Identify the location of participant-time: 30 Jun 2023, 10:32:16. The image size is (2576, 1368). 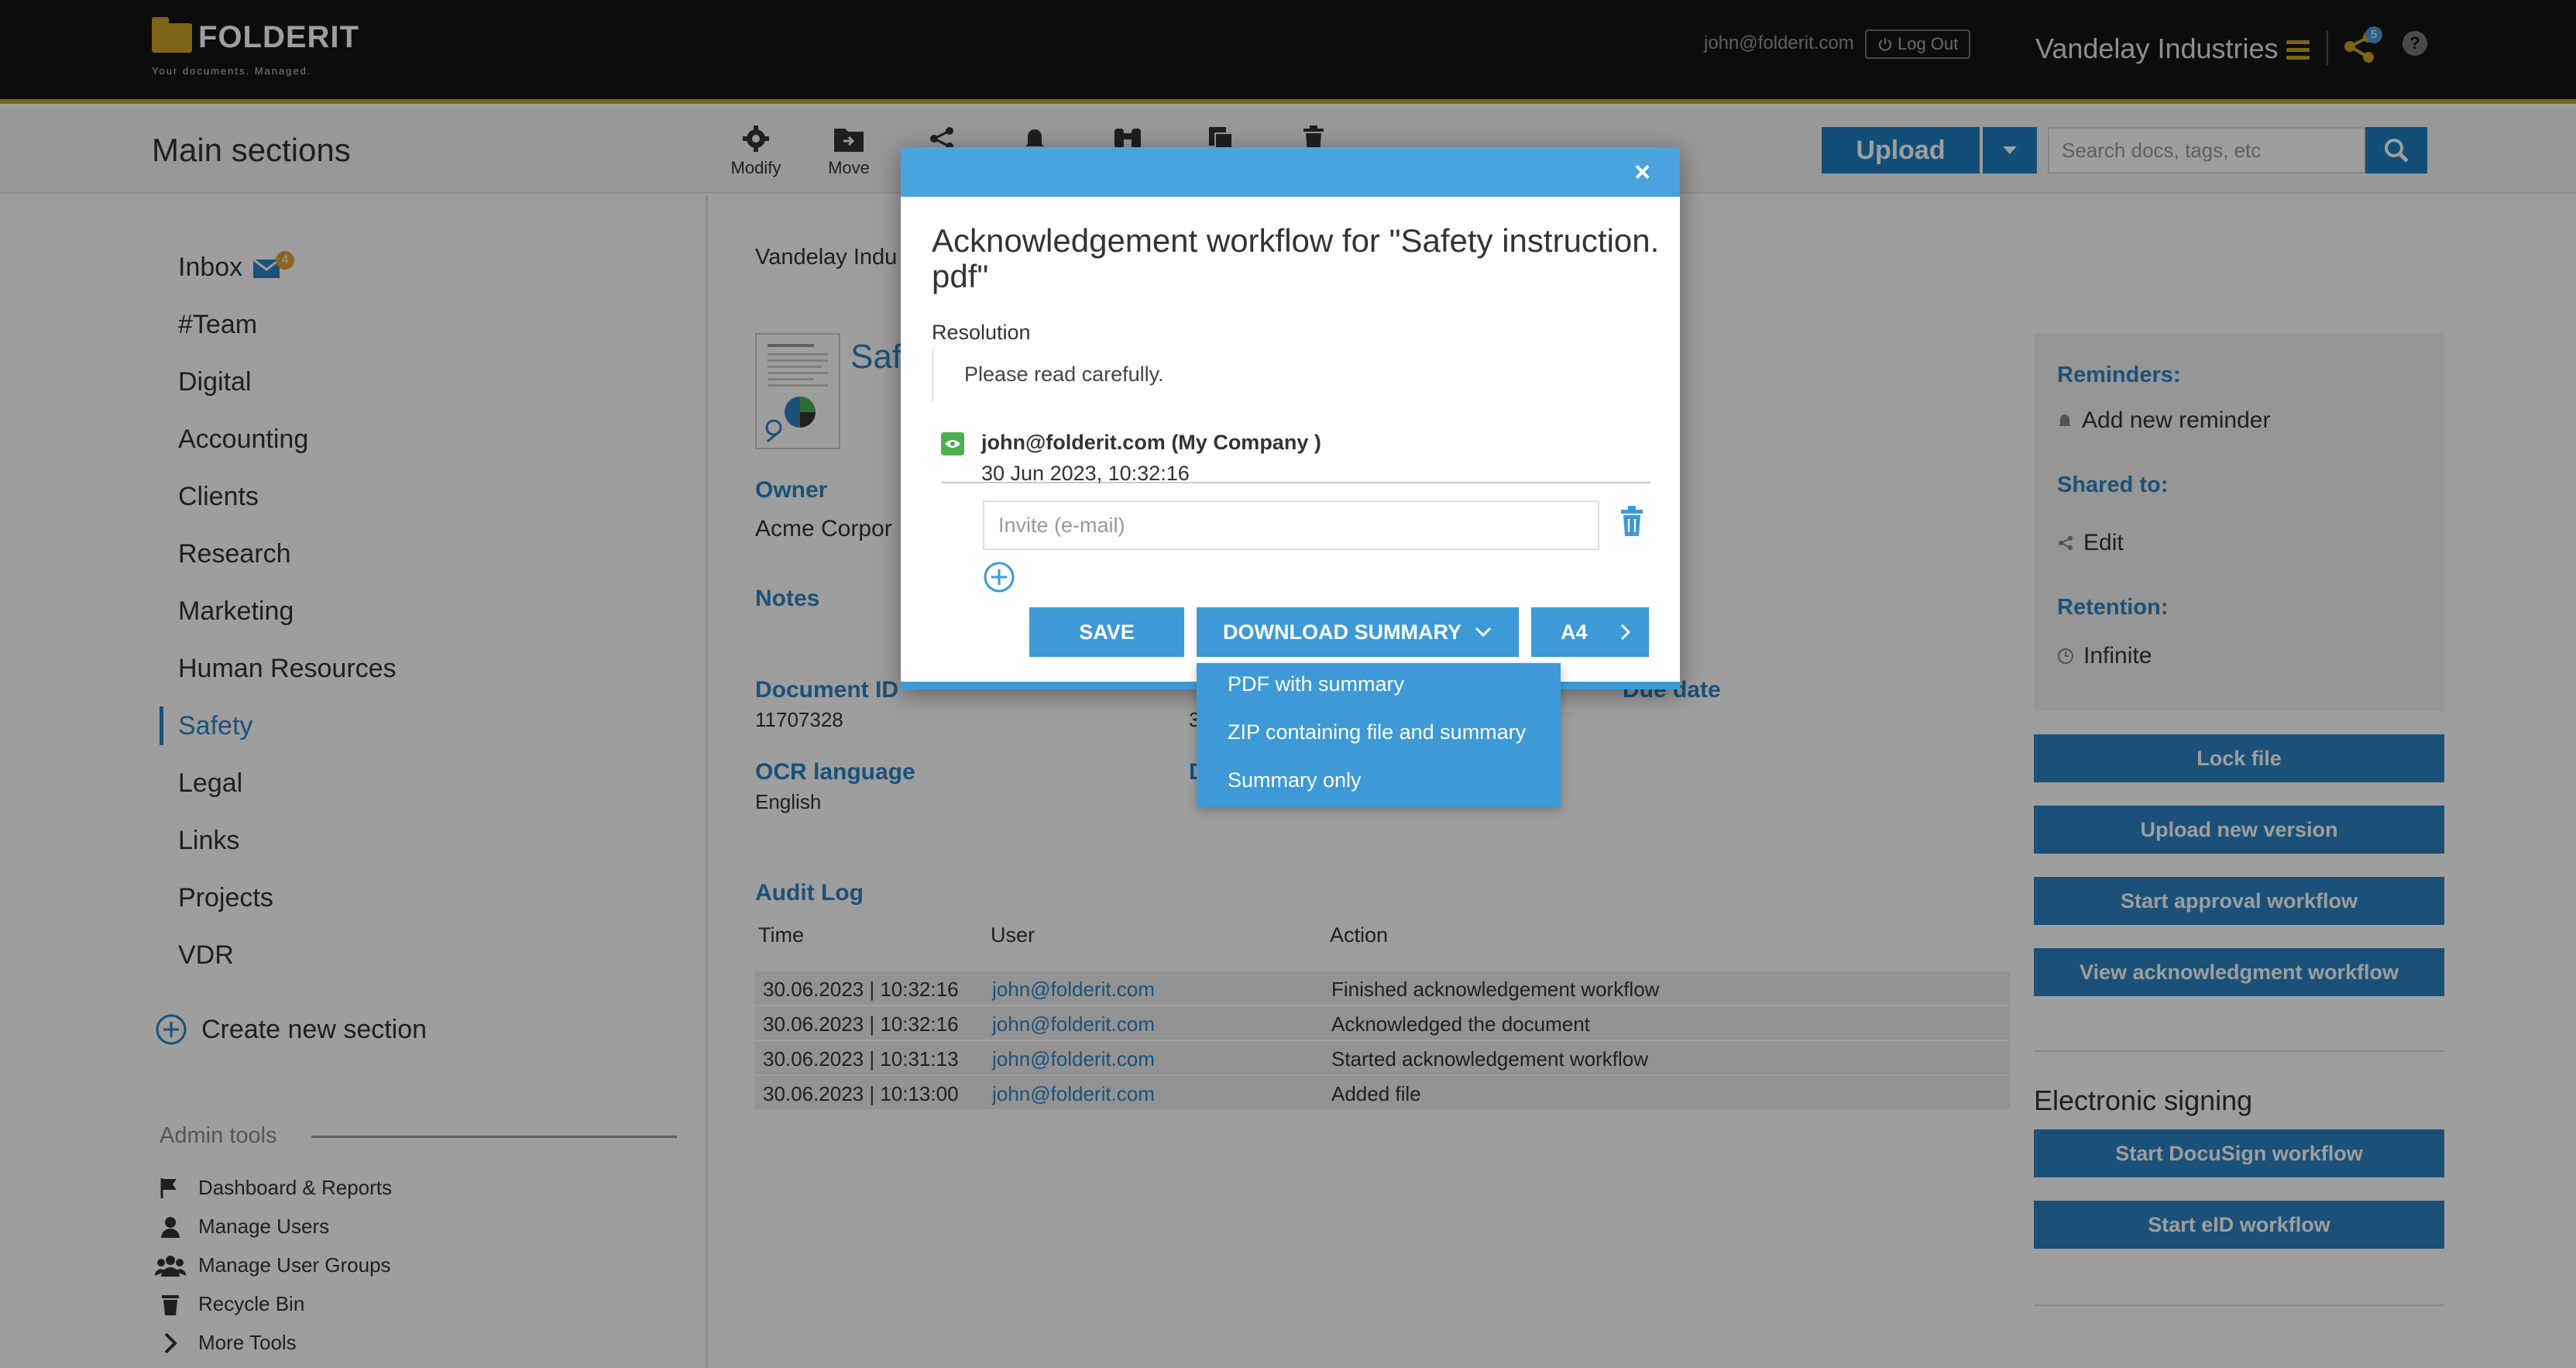
(1085, 473).